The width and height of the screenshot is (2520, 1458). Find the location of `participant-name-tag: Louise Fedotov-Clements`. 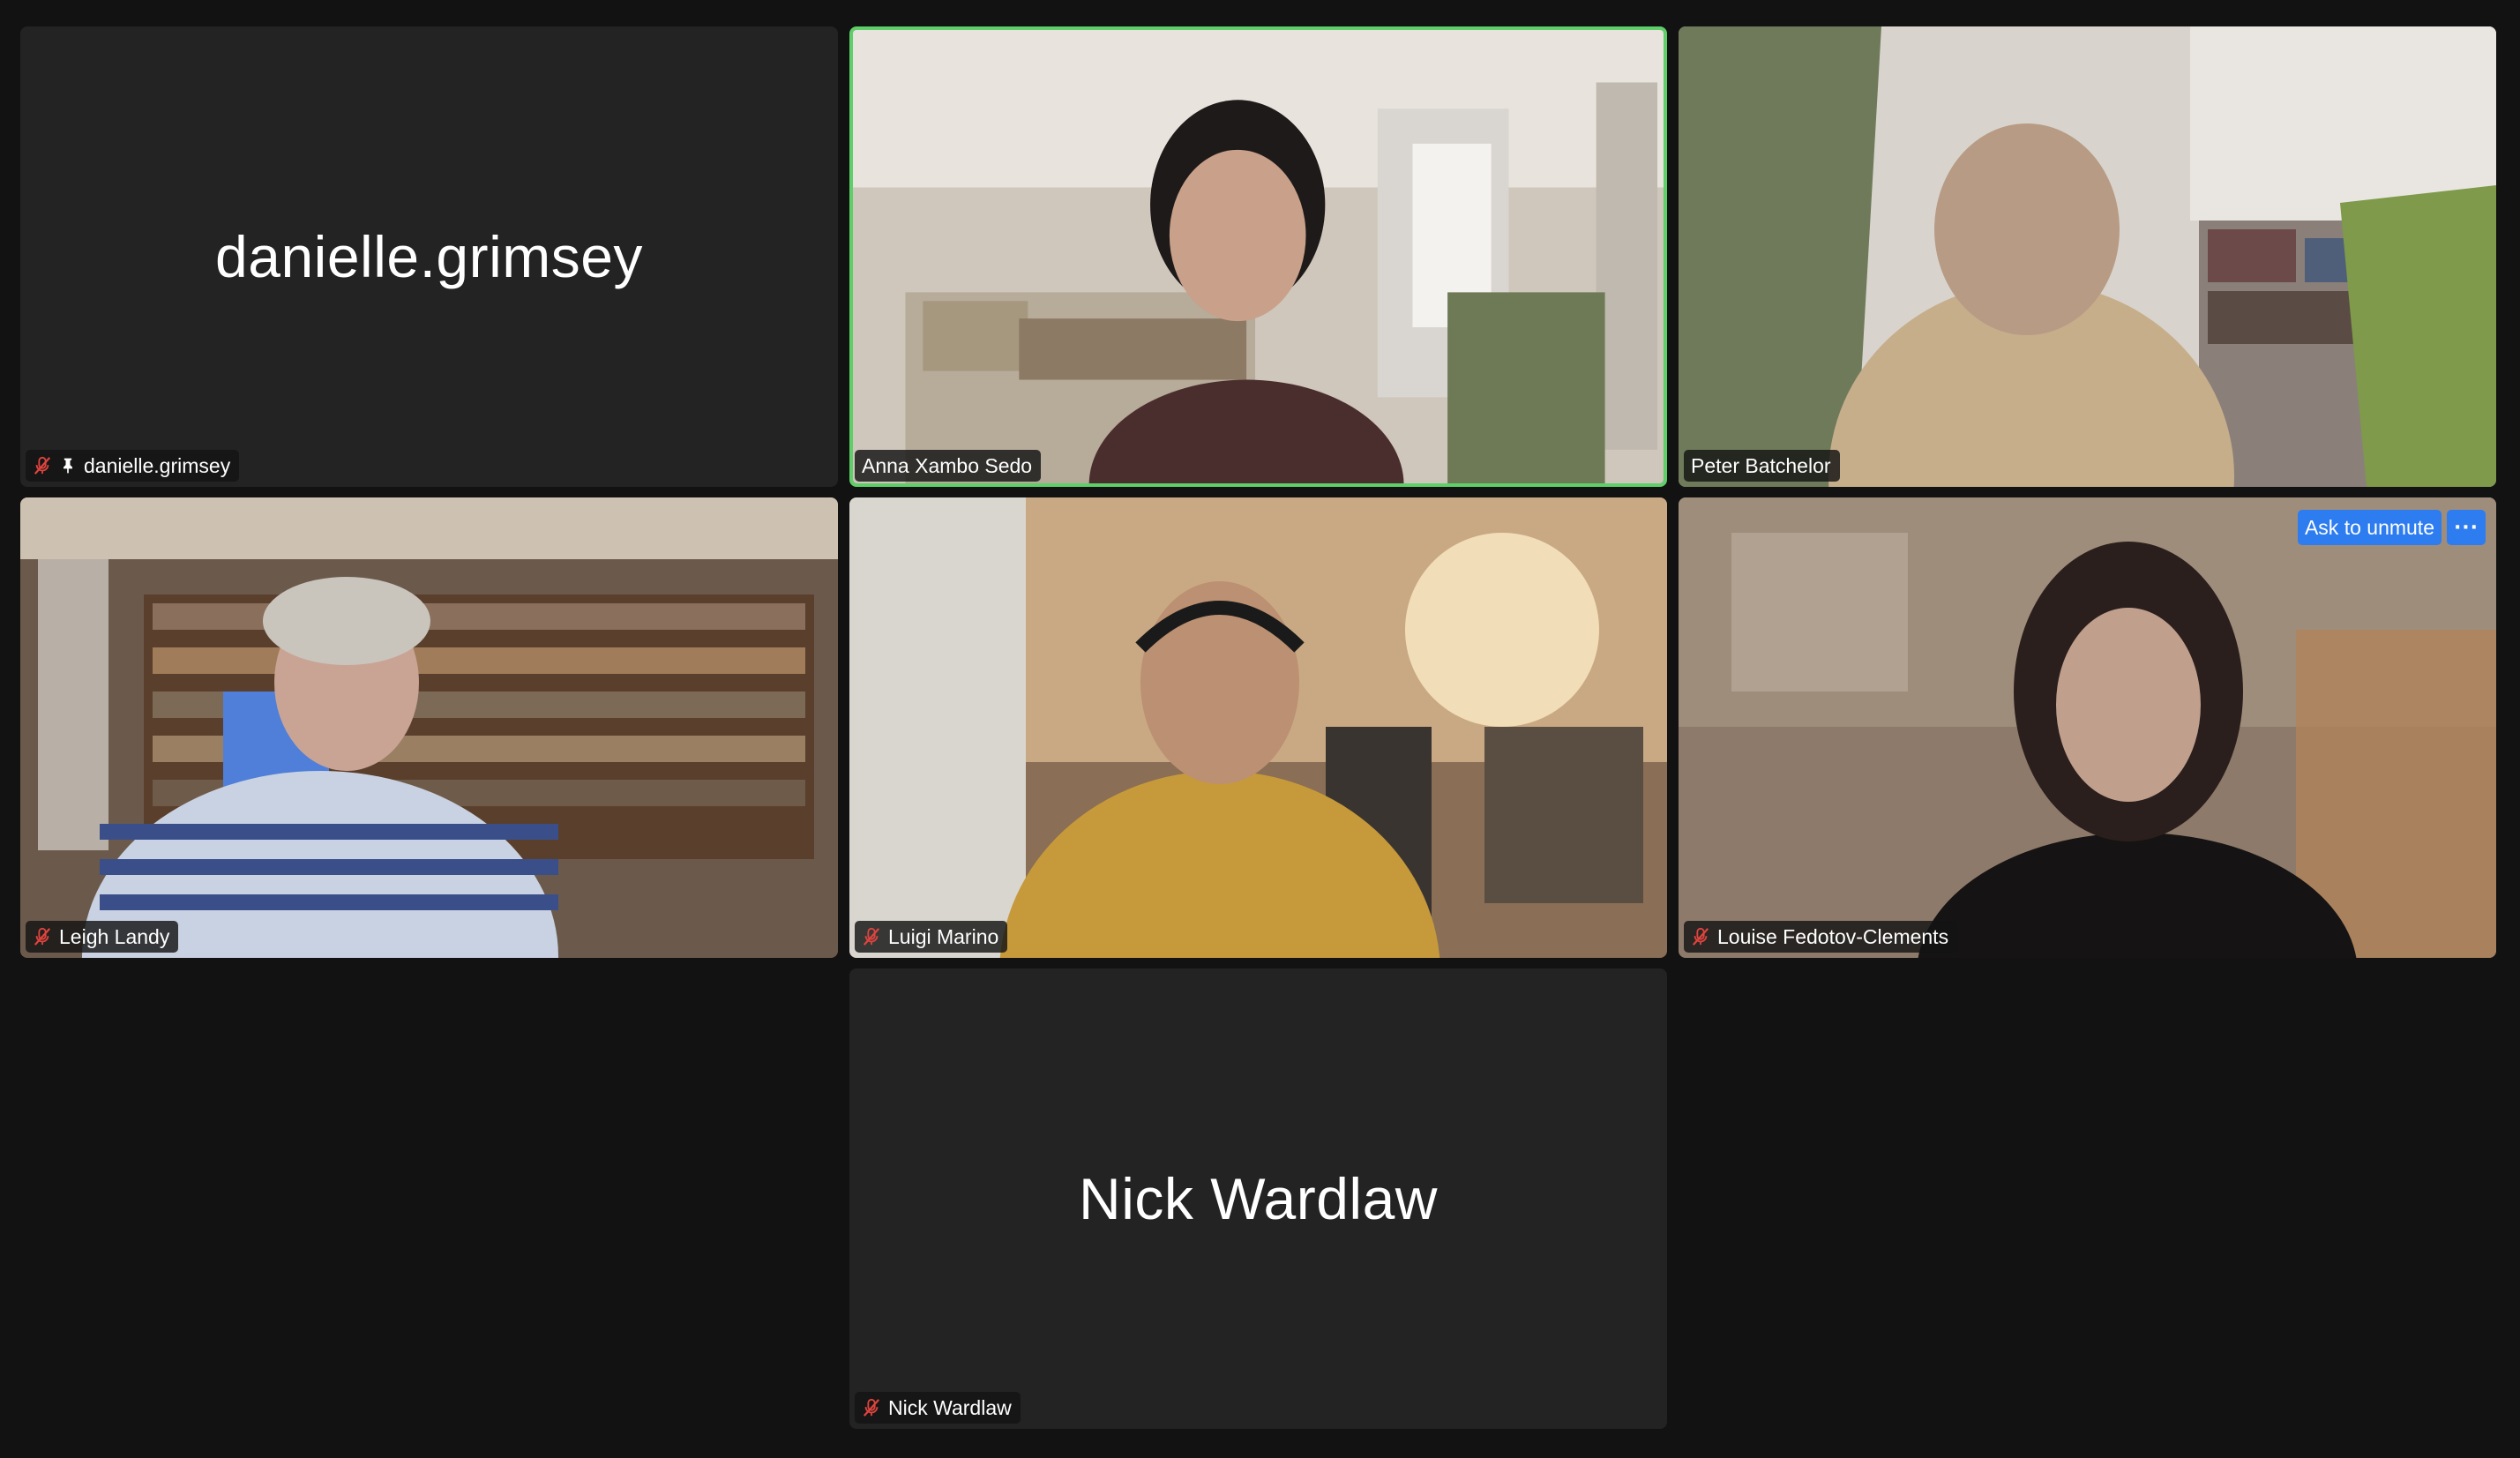

participant-name-tag: Louise Fedotov-Clements is located at coordinates (1821, 937).